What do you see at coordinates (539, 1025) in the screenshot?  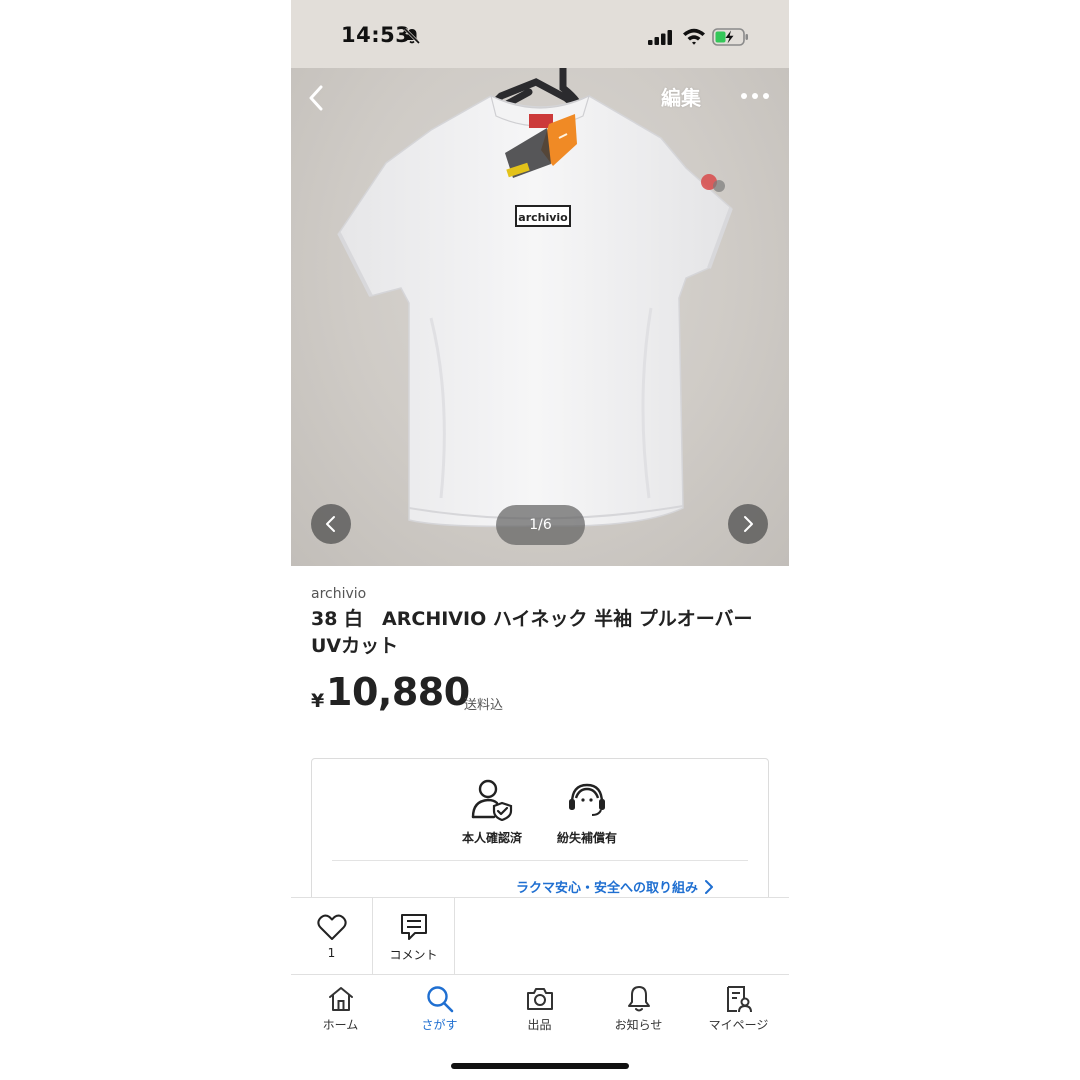 I see `tab-label: 出品` at bounding box center [539, 1025].